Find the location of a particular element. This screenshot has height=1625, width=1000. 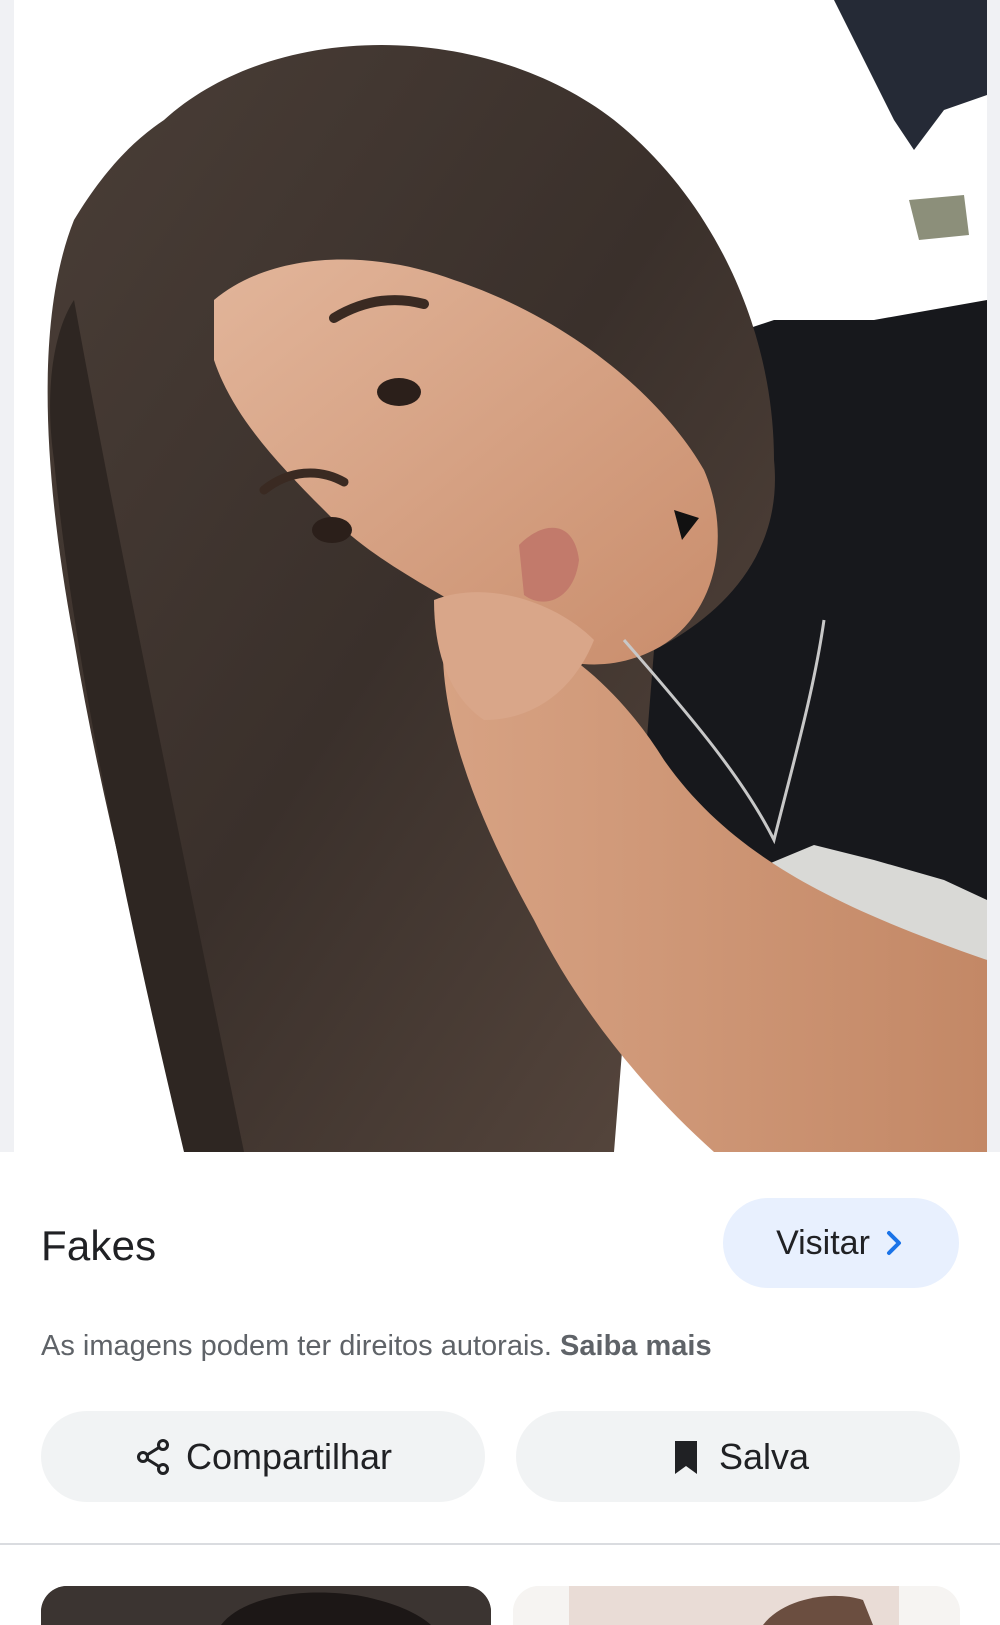

pin-title: Fakes is located at coordinates (99, 1245).